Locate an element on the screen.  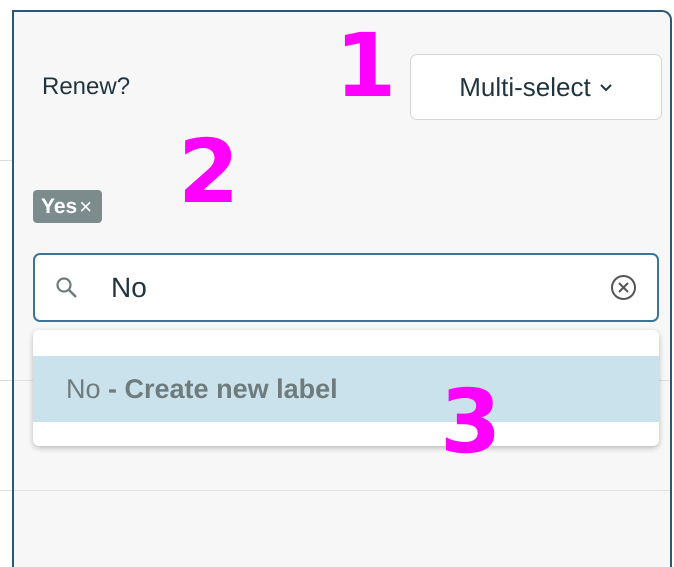
tag-label: Yes is located at coordinates (59, 206).